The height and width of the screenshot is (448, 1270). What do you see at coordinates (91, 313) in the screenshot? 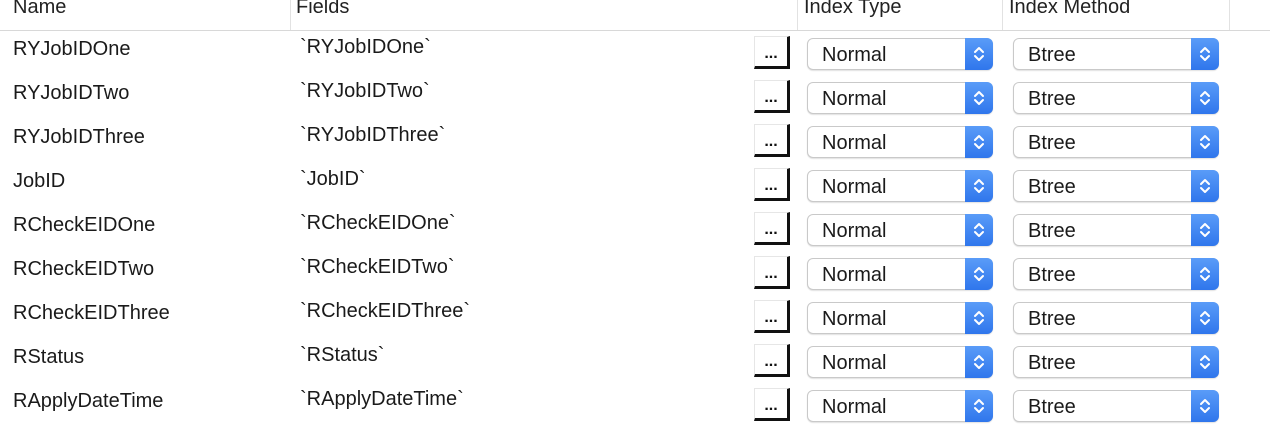
I see `index-name-cell: RCheckEIDThree` at bounding box center [91, 313].